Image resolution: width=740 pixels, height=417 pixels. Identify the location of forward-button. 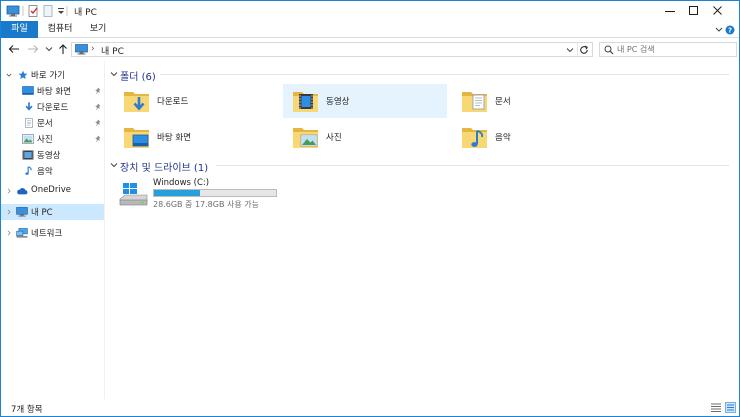
(33, 49).